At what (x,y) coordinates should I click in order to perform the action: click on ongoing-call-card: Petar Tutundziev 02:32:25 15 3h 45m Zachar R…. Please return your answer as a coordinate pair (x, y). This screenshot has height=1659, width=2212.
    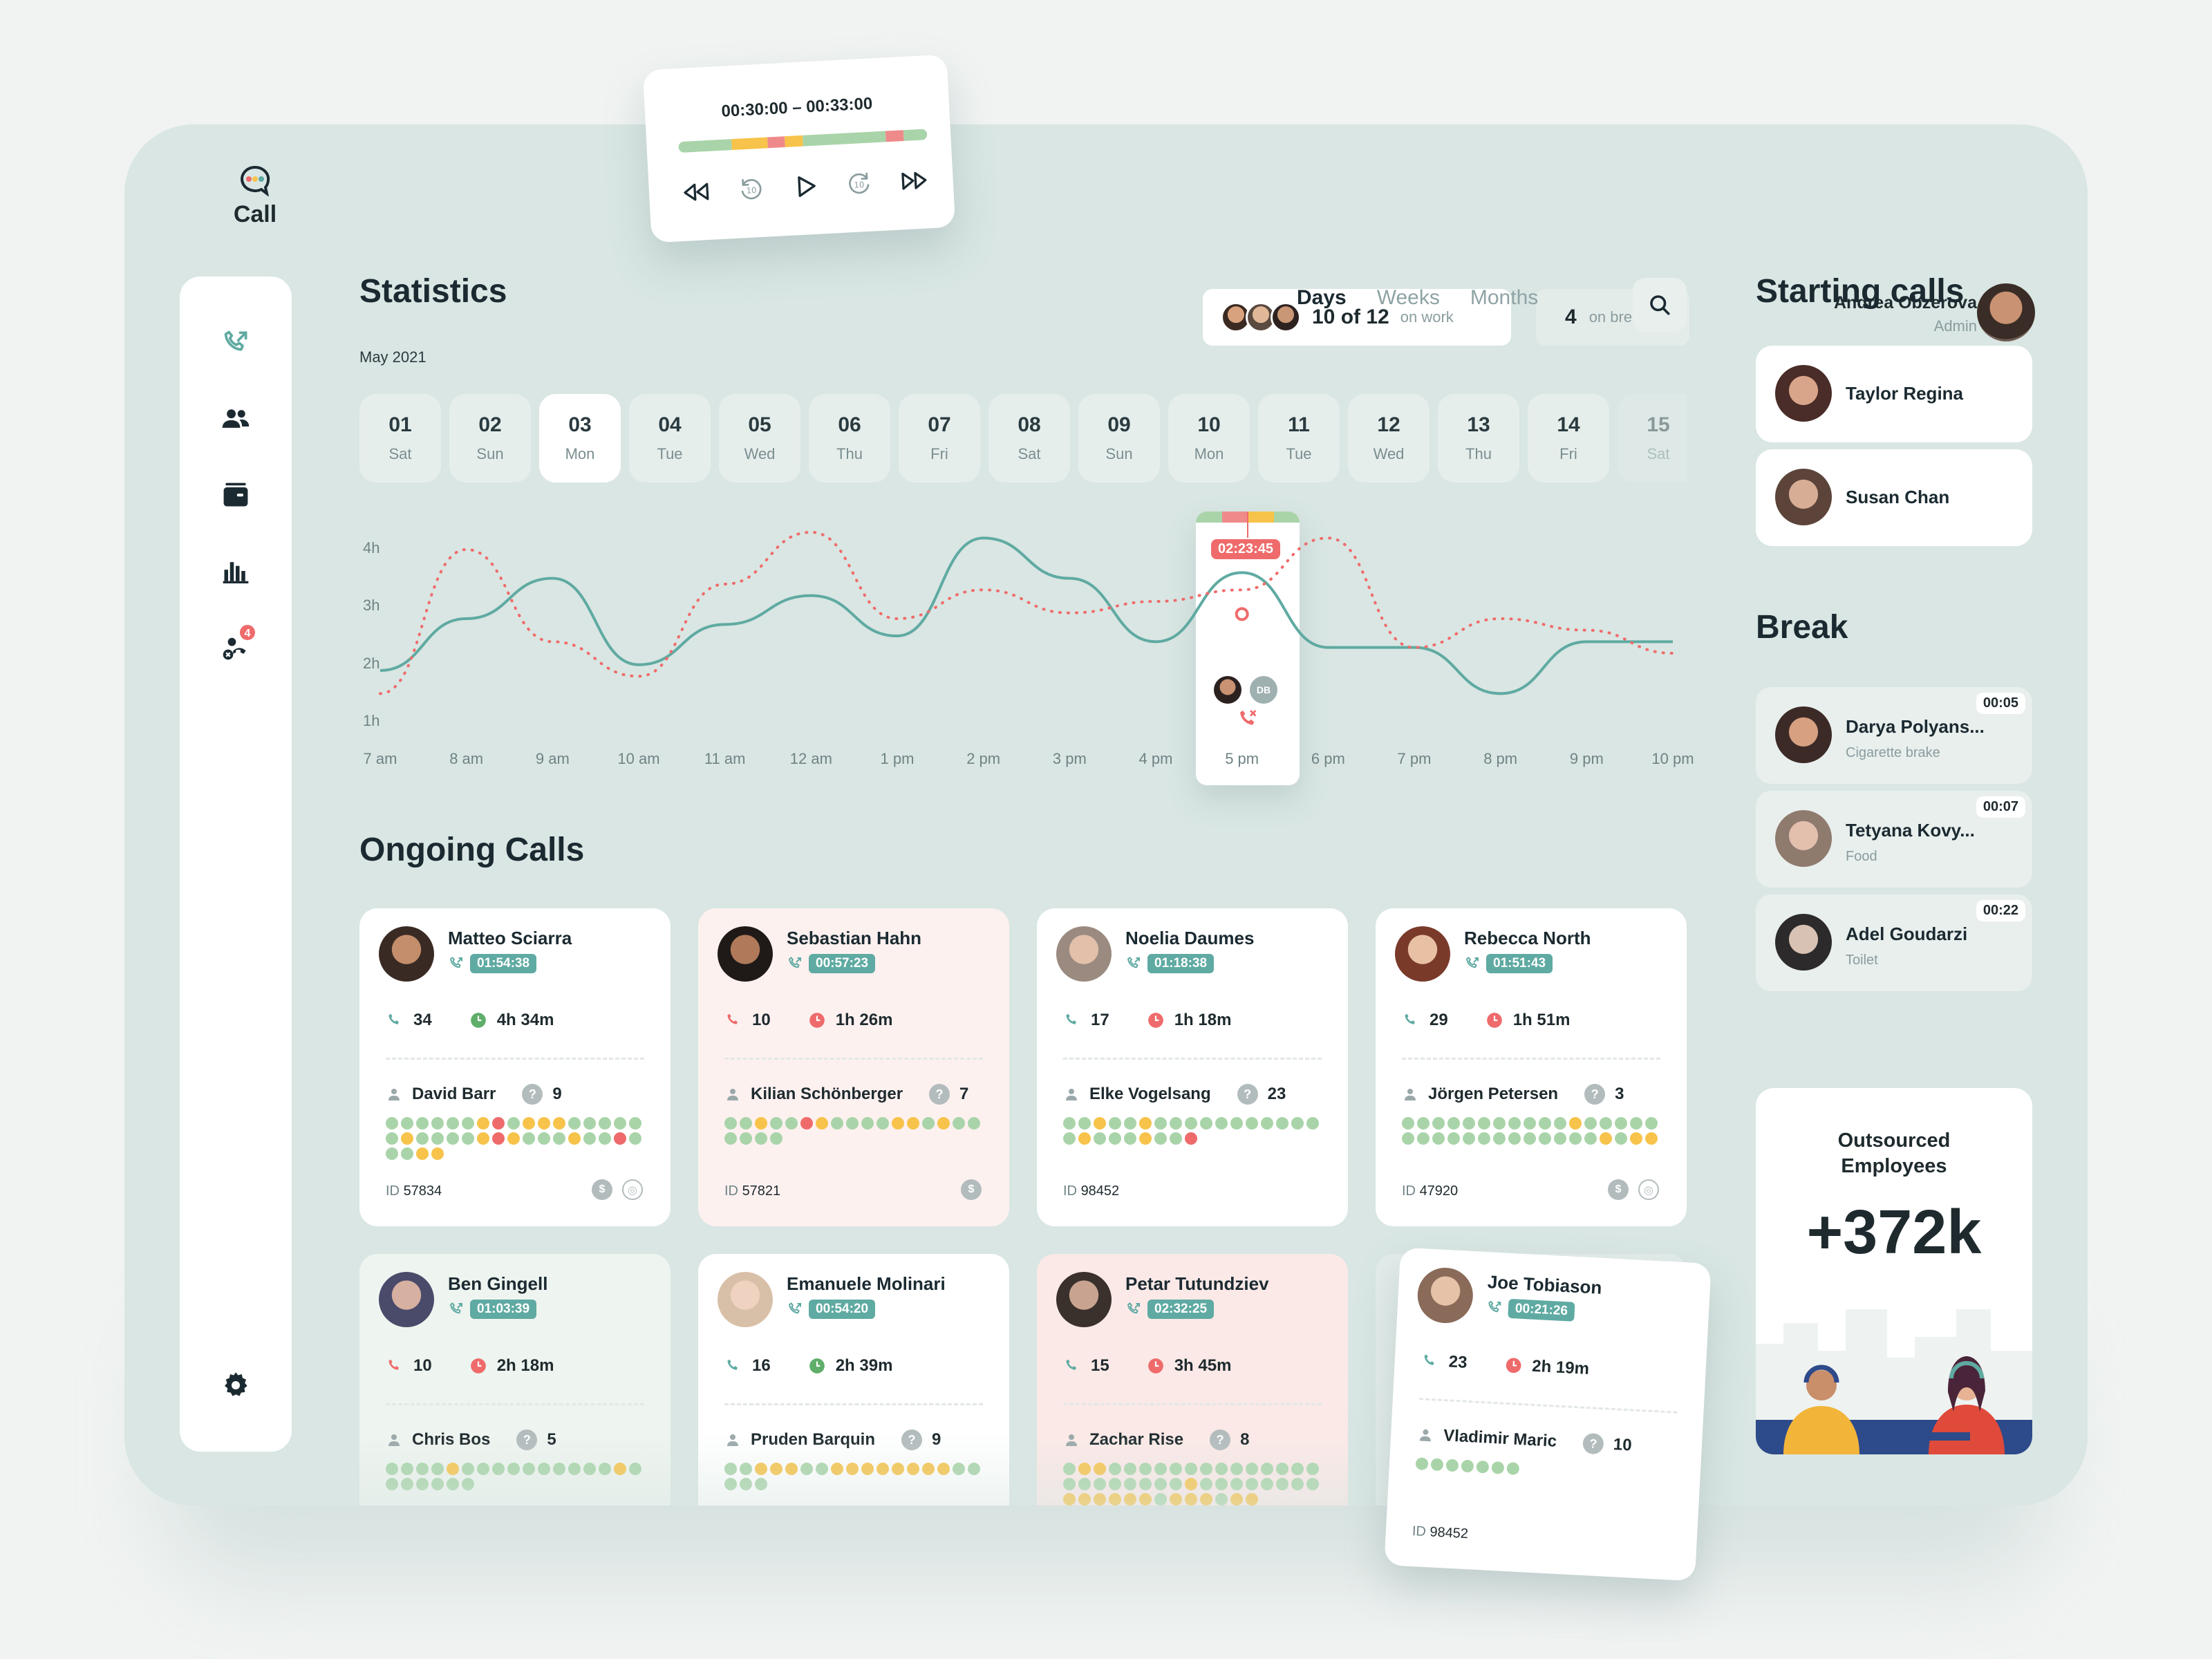
    Looking at the image, I should click on (1192, 1380).